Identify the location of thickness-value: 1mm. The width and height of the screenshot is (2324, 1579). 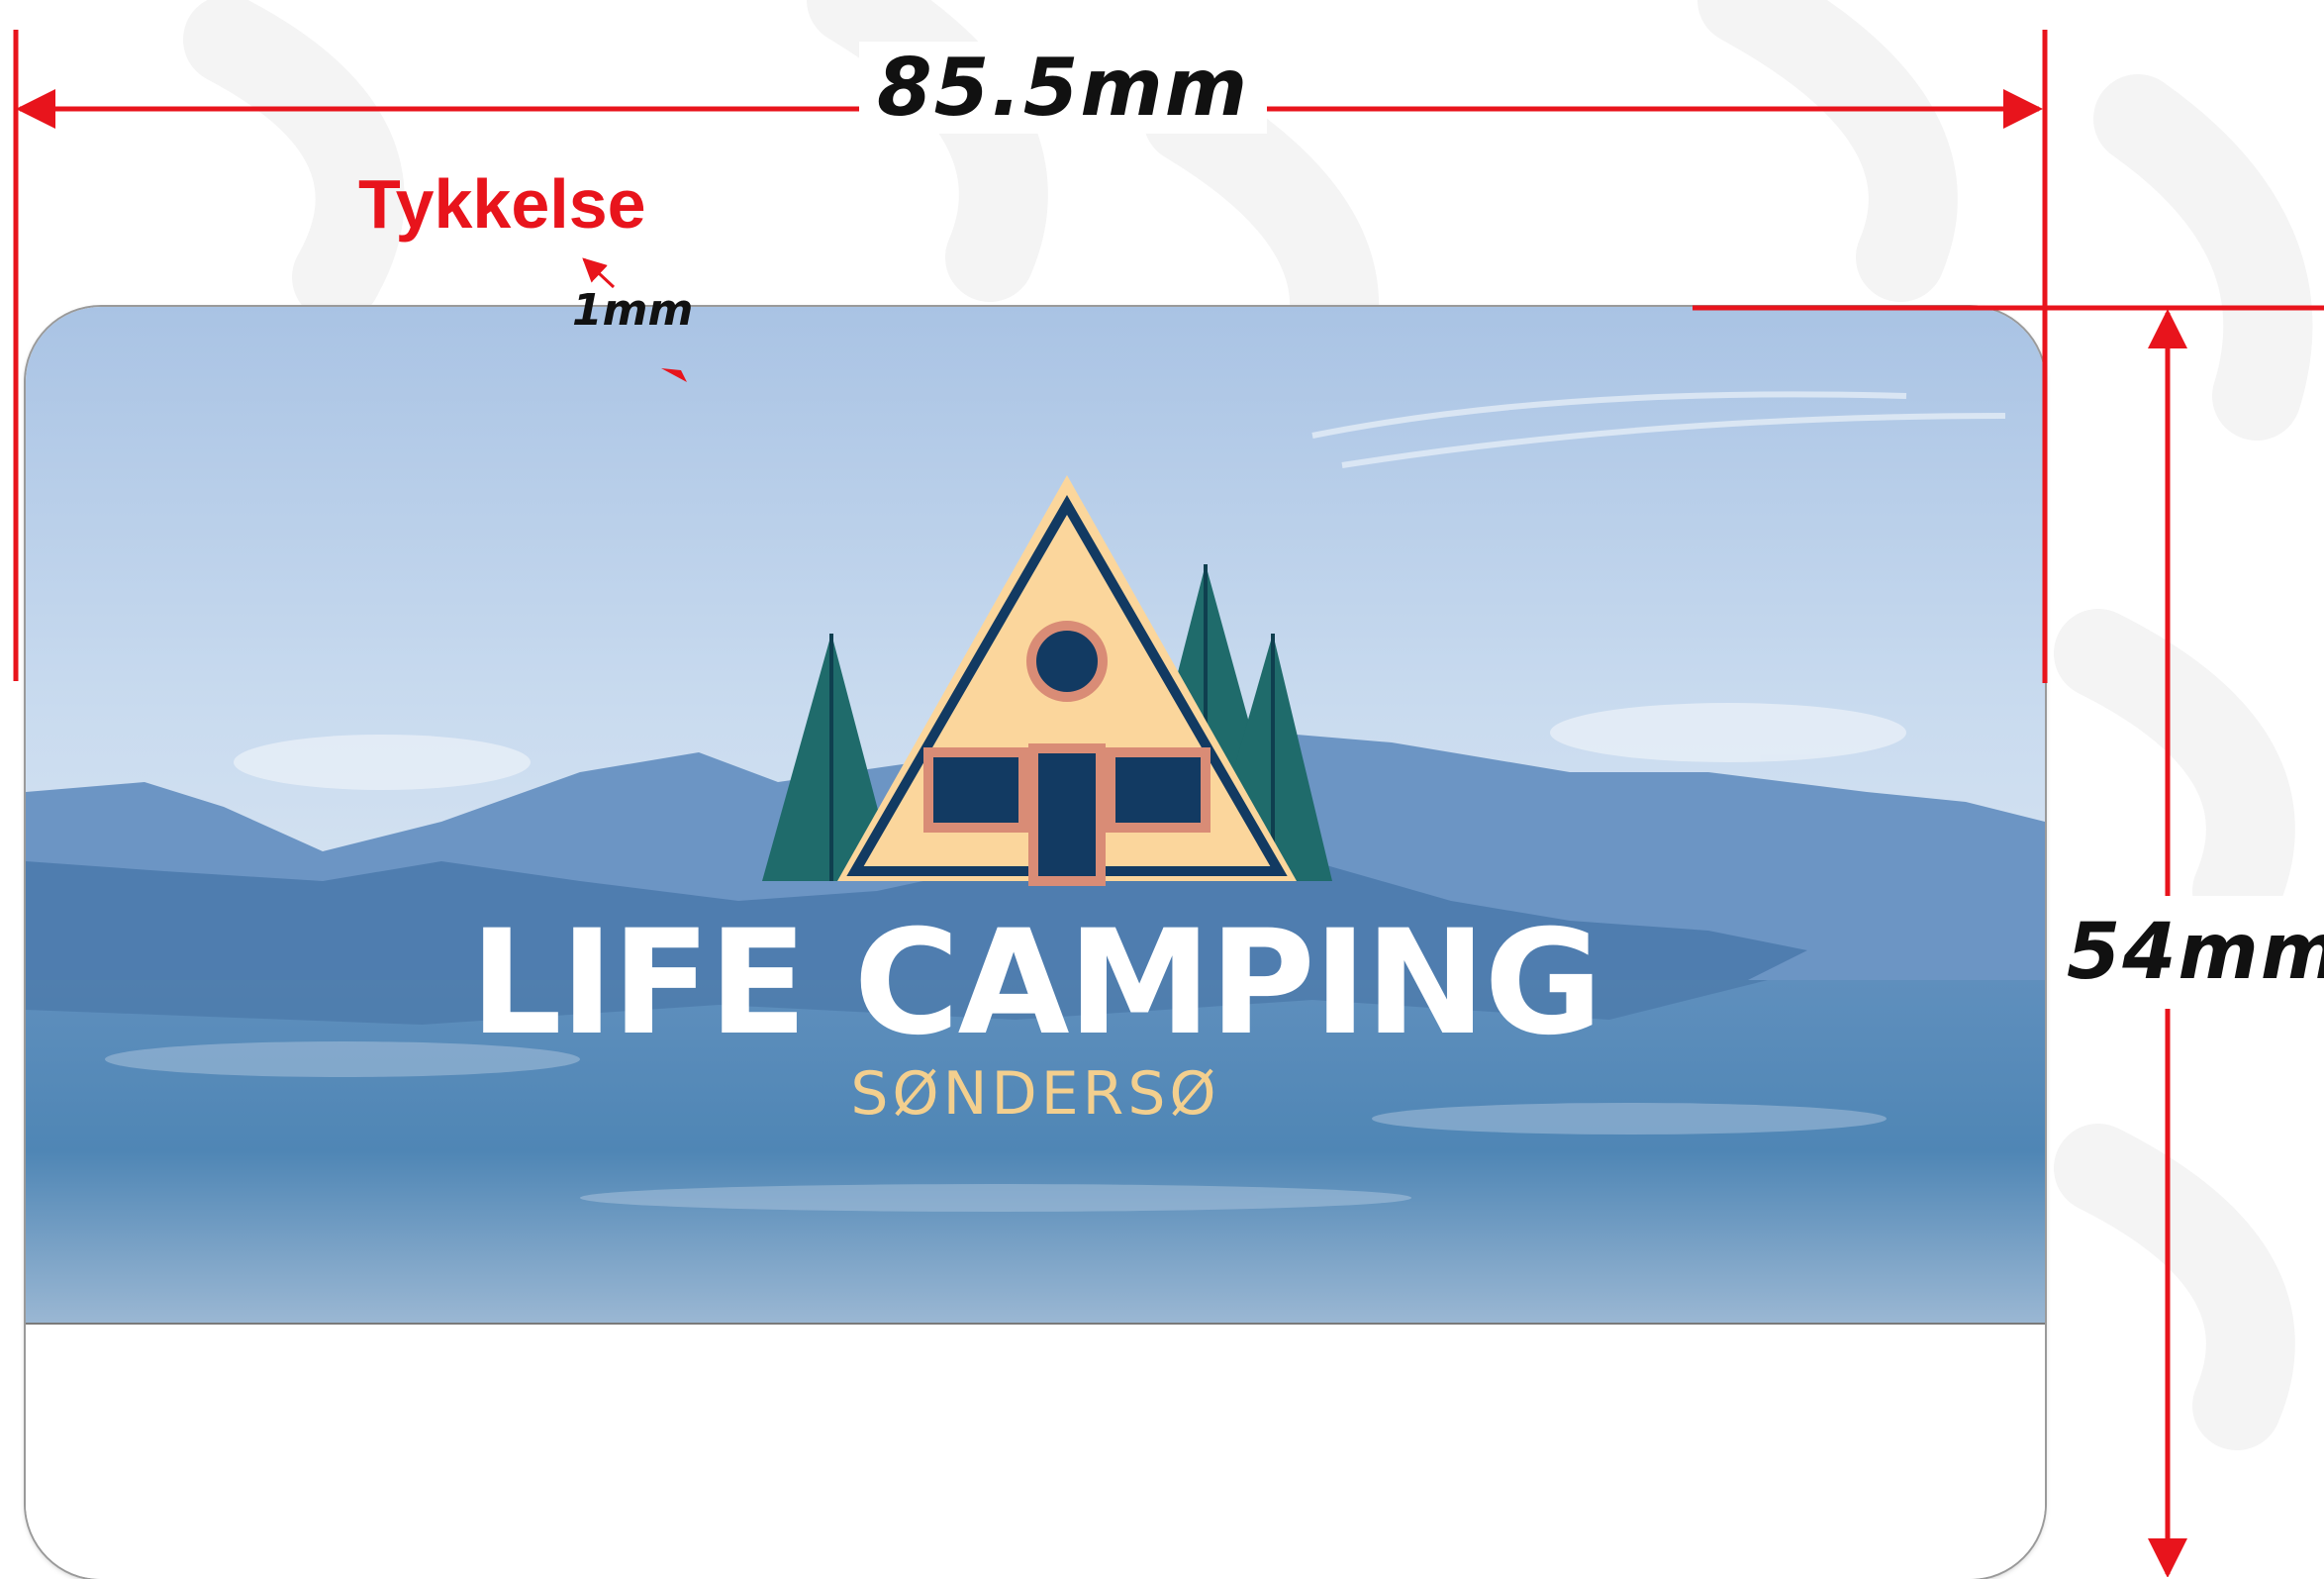
(633, 310).